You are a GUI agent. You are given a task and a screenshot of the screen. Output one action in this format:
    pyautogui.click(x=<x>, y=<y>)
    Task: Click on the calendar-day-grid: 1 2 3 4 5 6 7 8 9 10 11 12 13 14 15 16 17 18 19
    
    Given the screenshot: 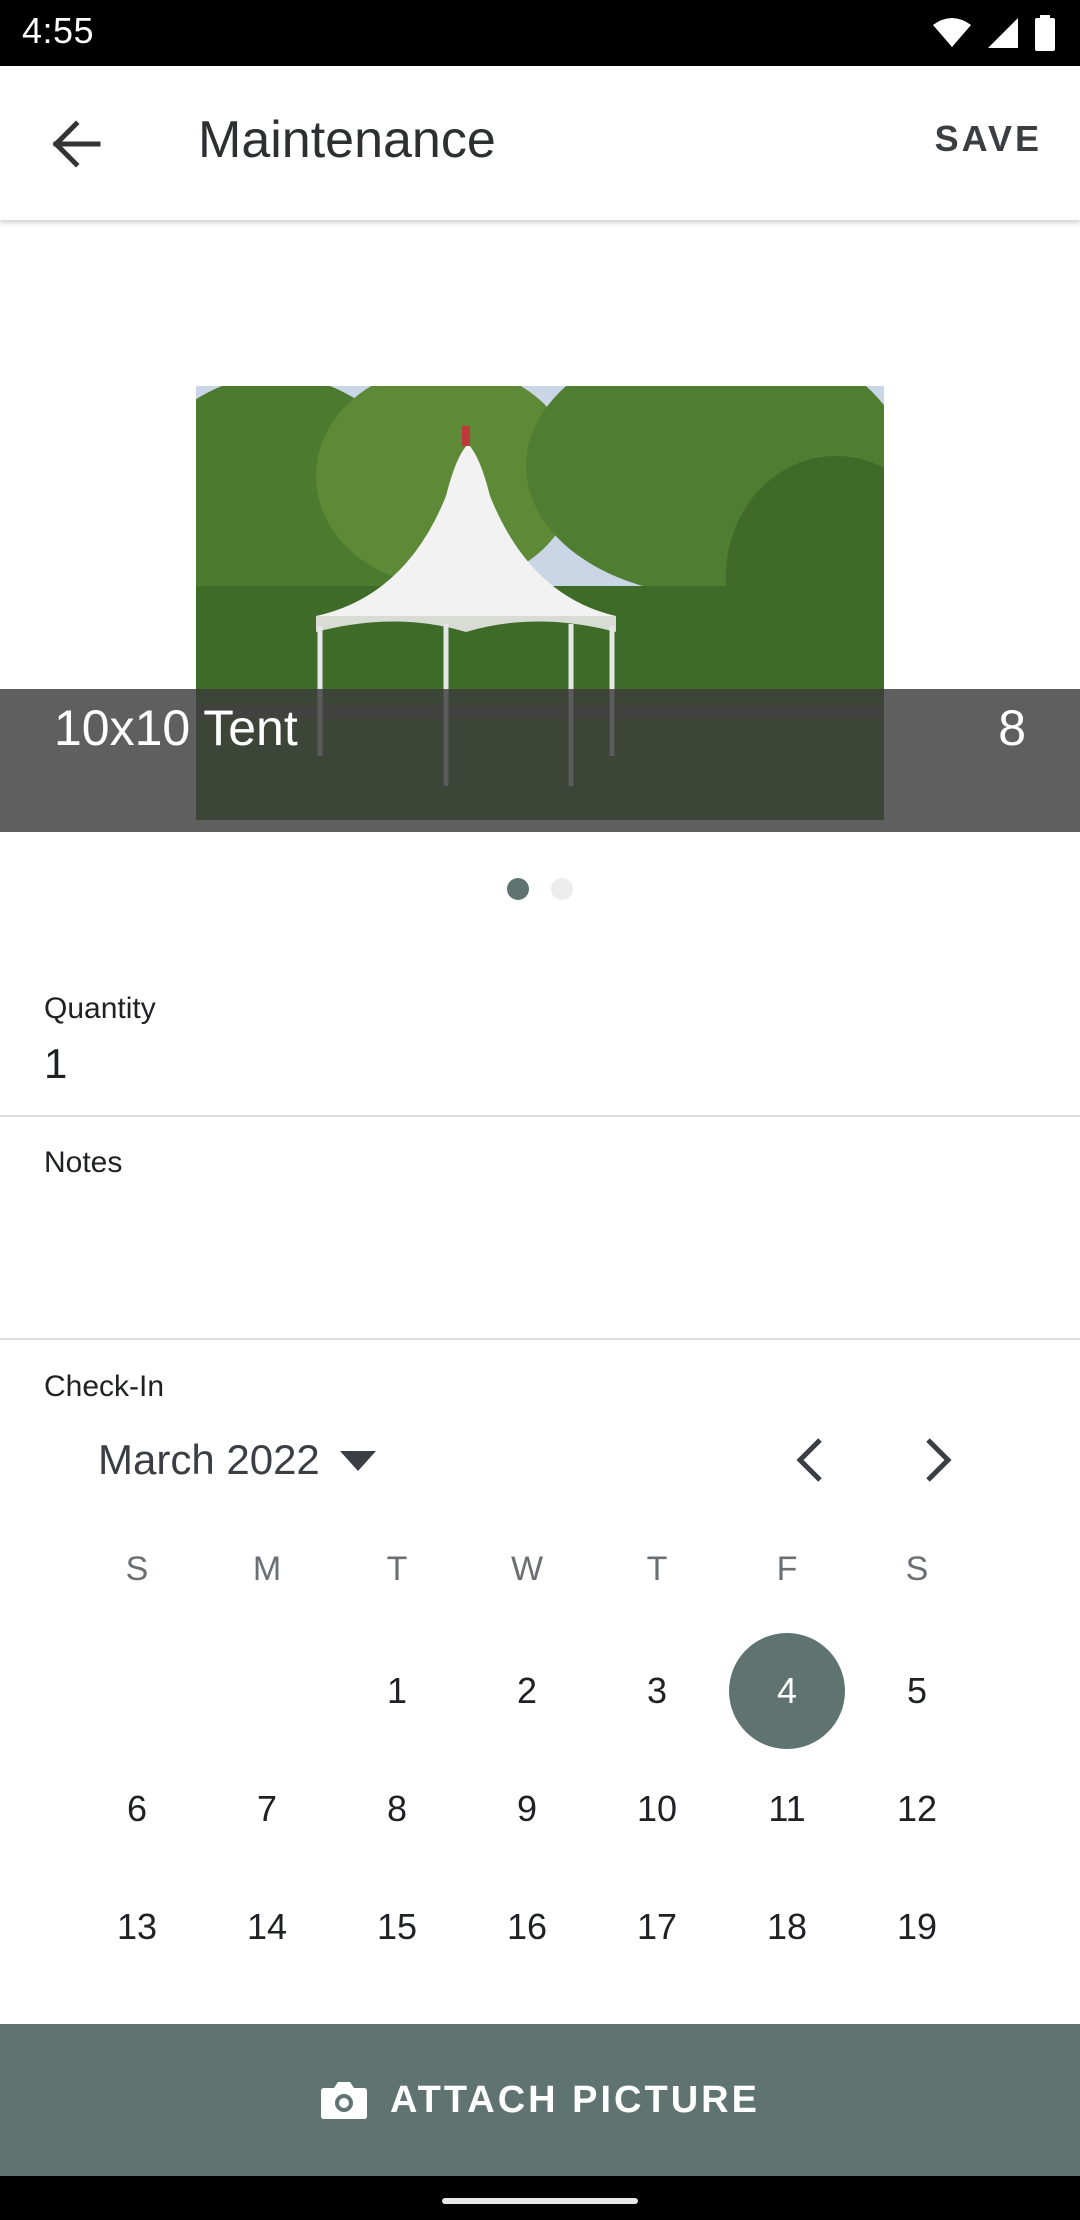 What is the action you would take?
    pyautogui.click(x=532, y=1809)
    